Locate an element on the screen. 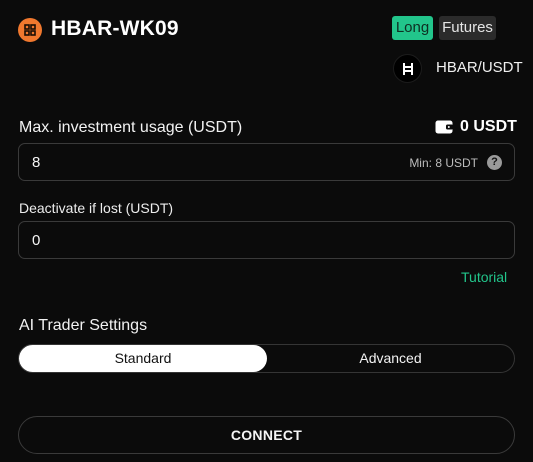 This screenshot has width=533, height=462. advanced-option: Advanced is located at coordinates (390, 358).